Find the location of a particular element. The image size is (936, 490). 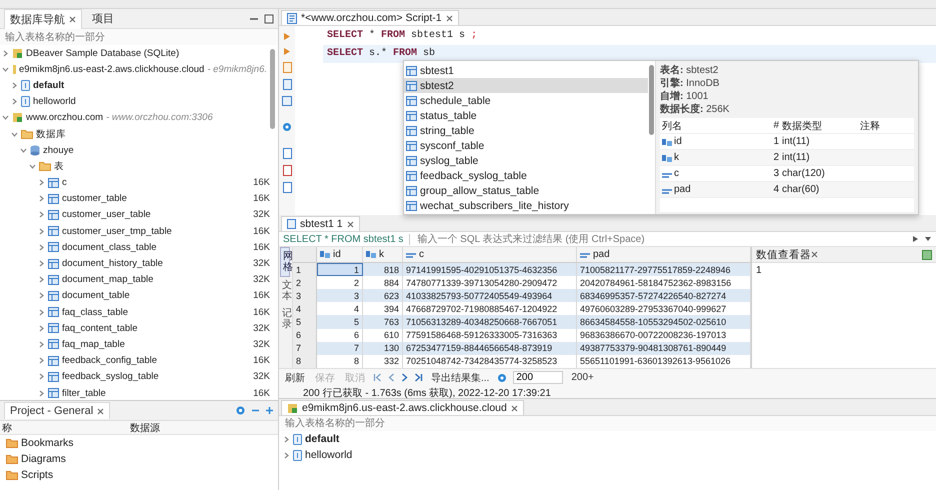

completion-item: group_allow_status_table is located at coordinates (526, 190).